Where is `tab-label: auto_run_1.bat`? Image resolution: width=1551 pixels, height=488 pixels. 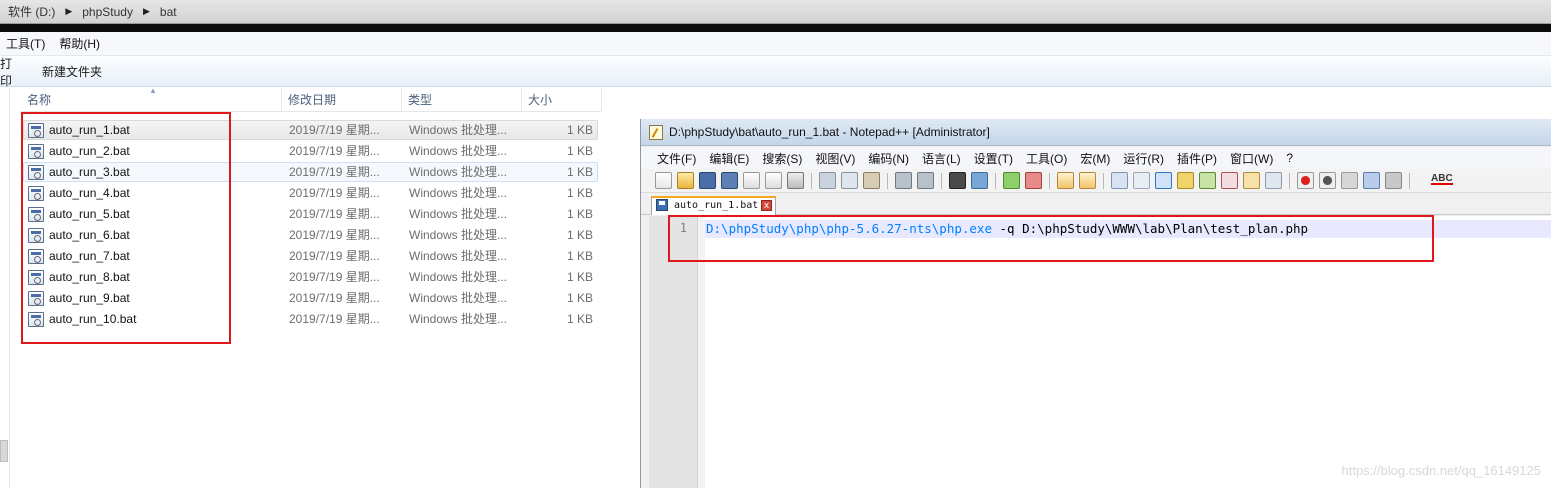
tab-label: auto_run_1.bat is located at coordinates (716, 205).